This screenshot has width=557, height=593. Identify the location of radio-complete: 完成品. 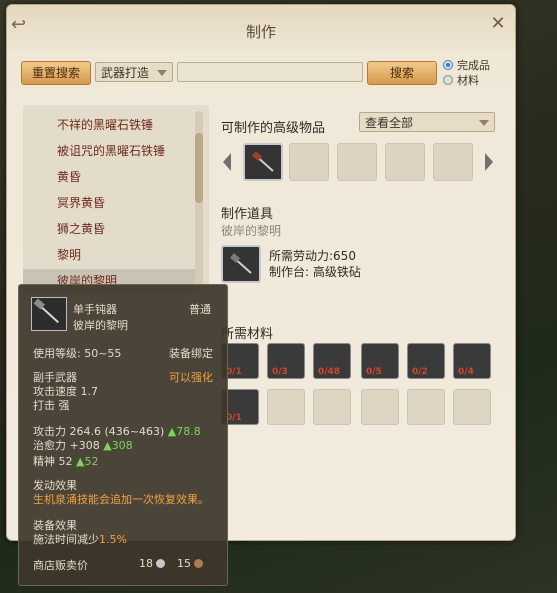
(466, 65).